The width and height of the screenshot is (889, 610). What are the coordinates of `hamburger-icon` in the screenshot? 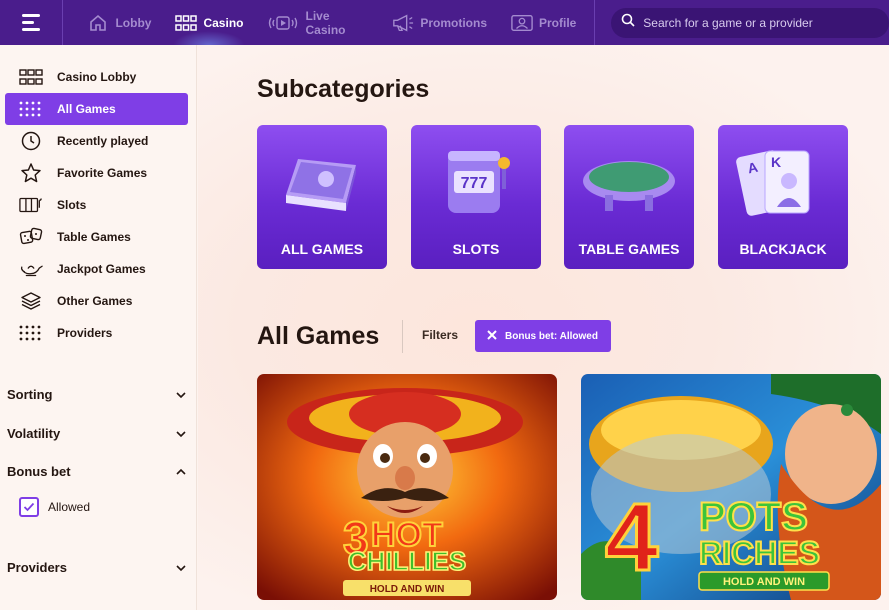 It's located at (31, 22).